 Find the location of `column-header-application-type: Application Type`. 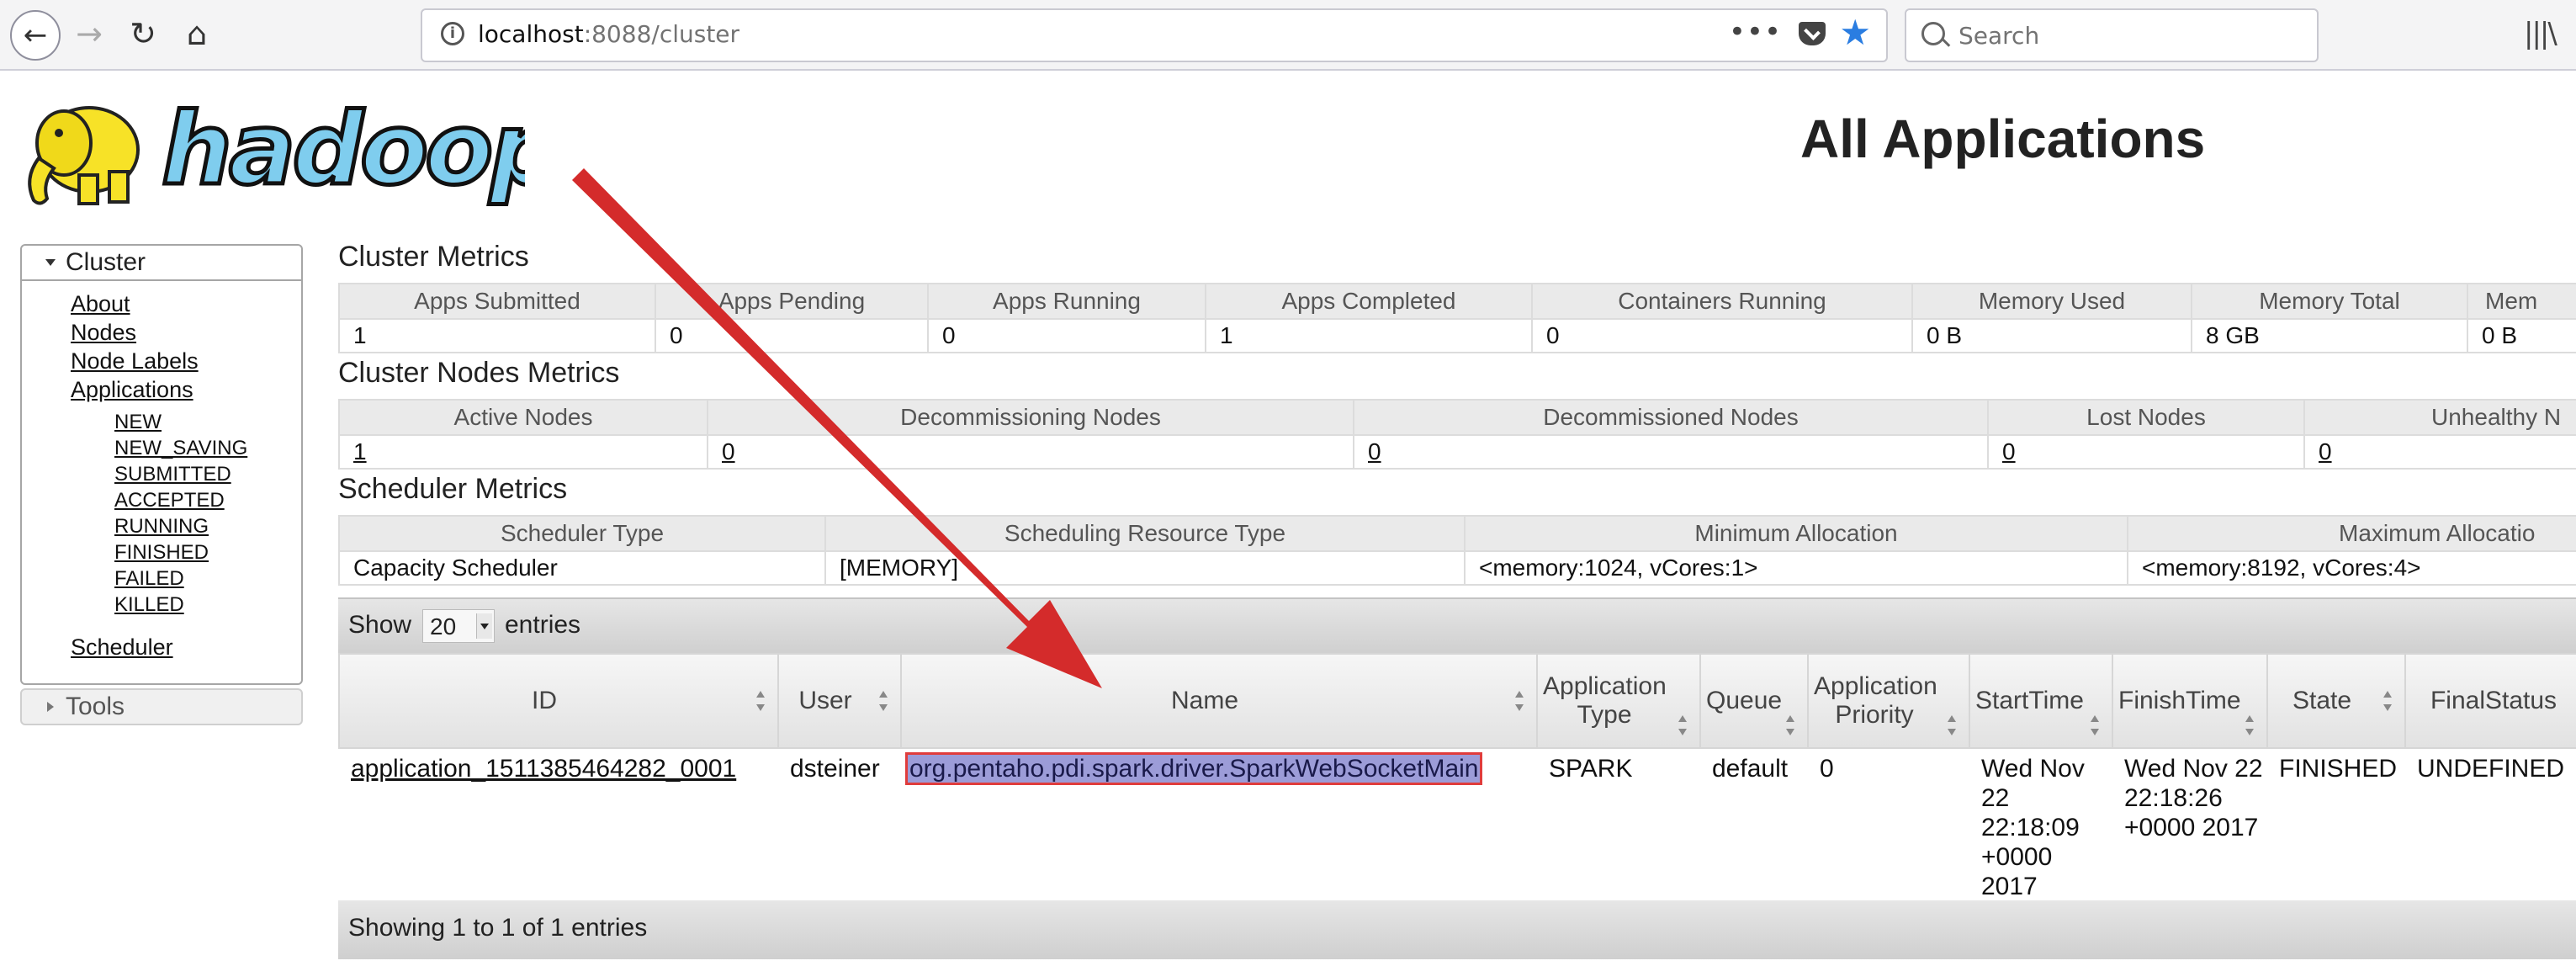

column-header-application-type: Application Type is located at coordinates (1618, 701).